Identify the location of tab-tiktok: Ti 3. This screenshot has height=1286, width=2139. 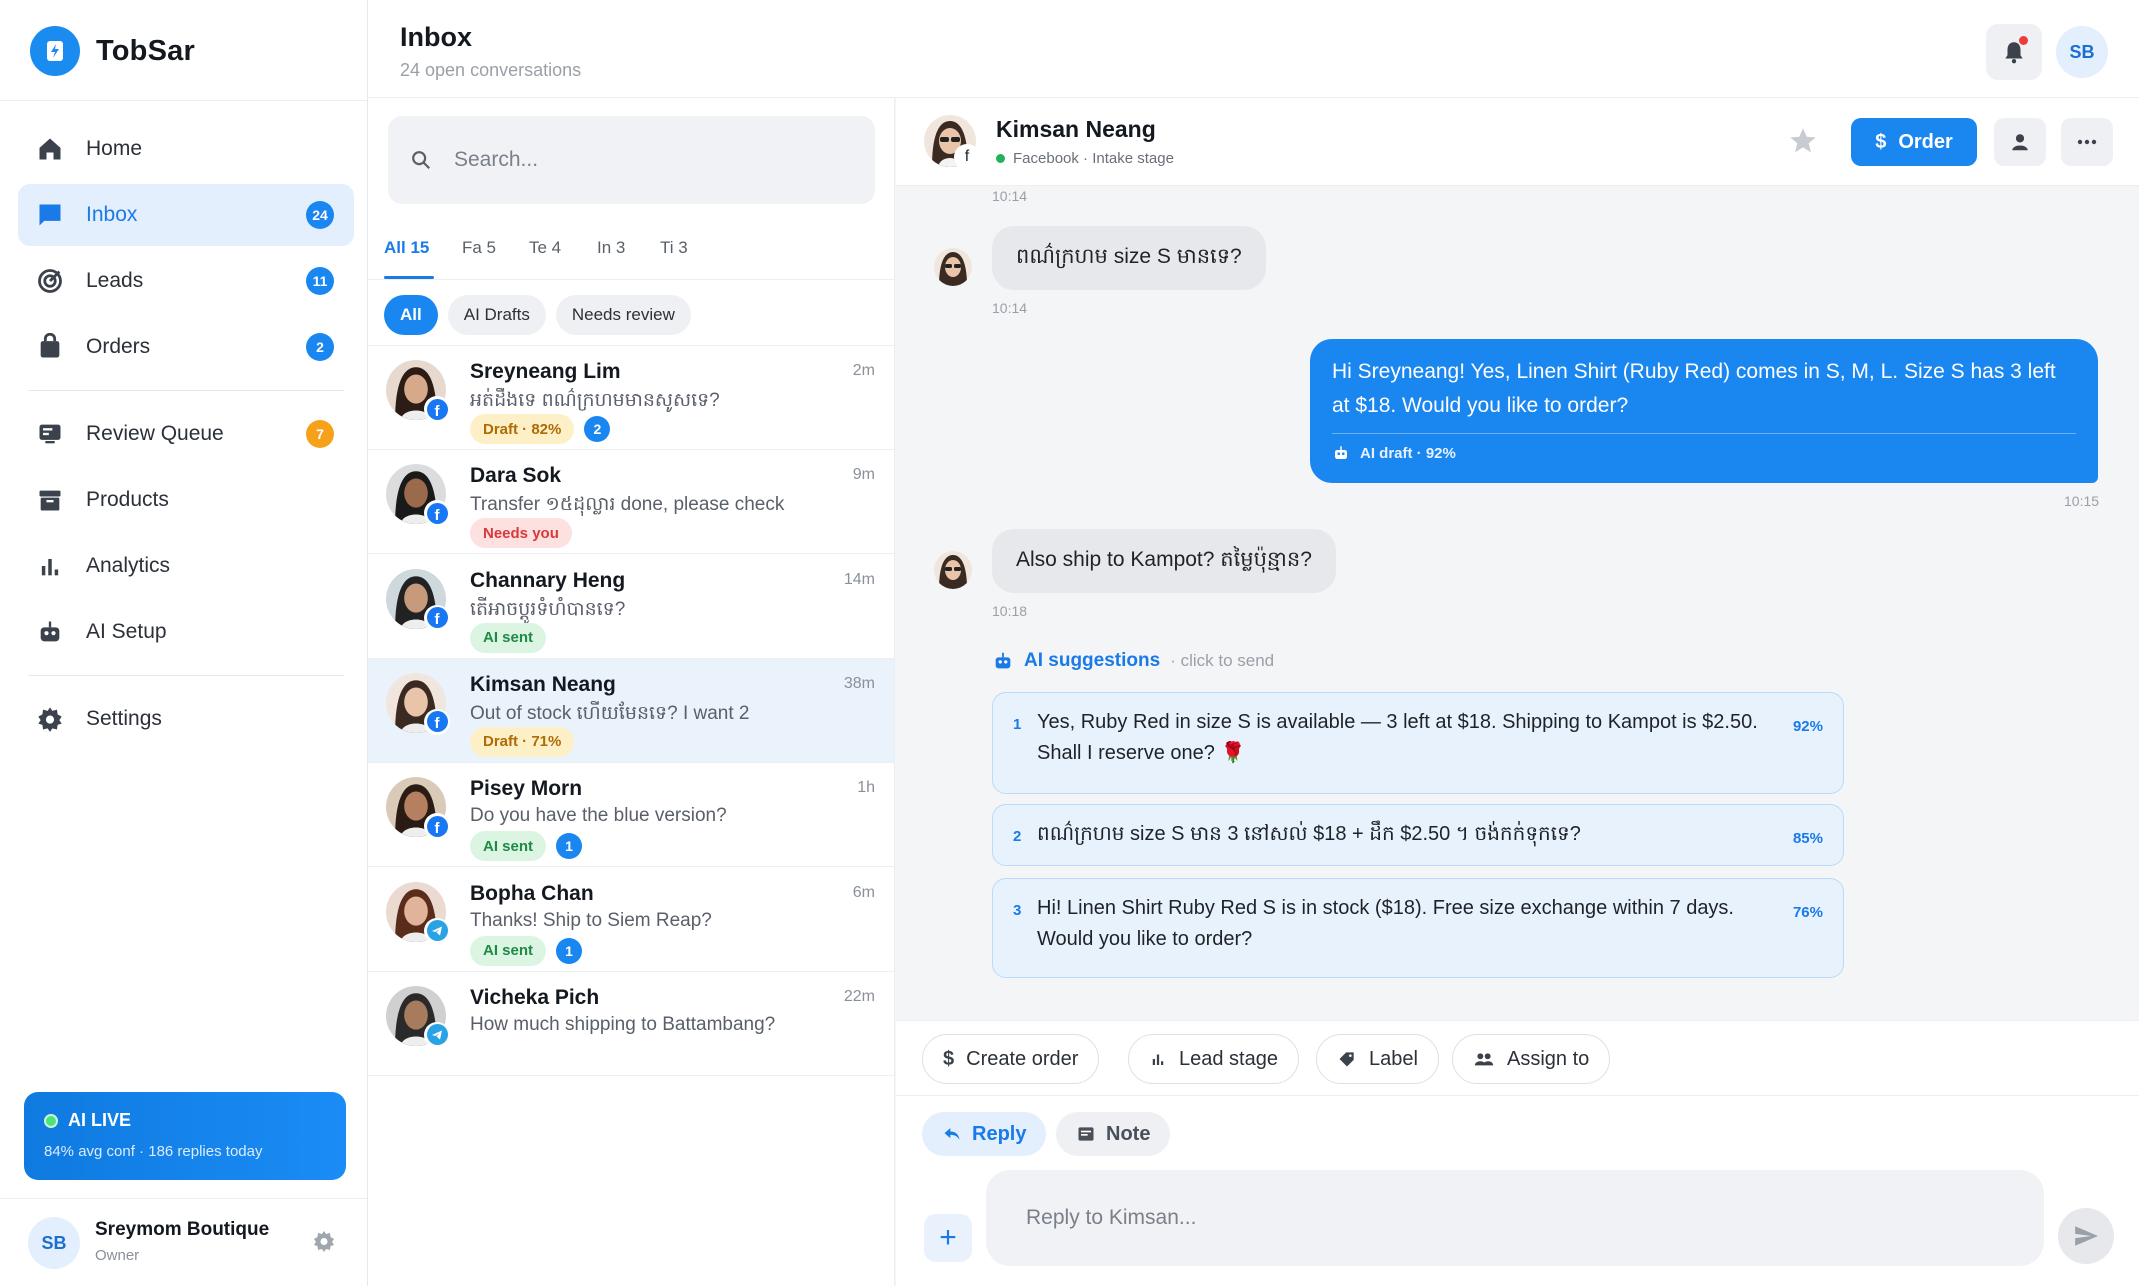
(674, 248).